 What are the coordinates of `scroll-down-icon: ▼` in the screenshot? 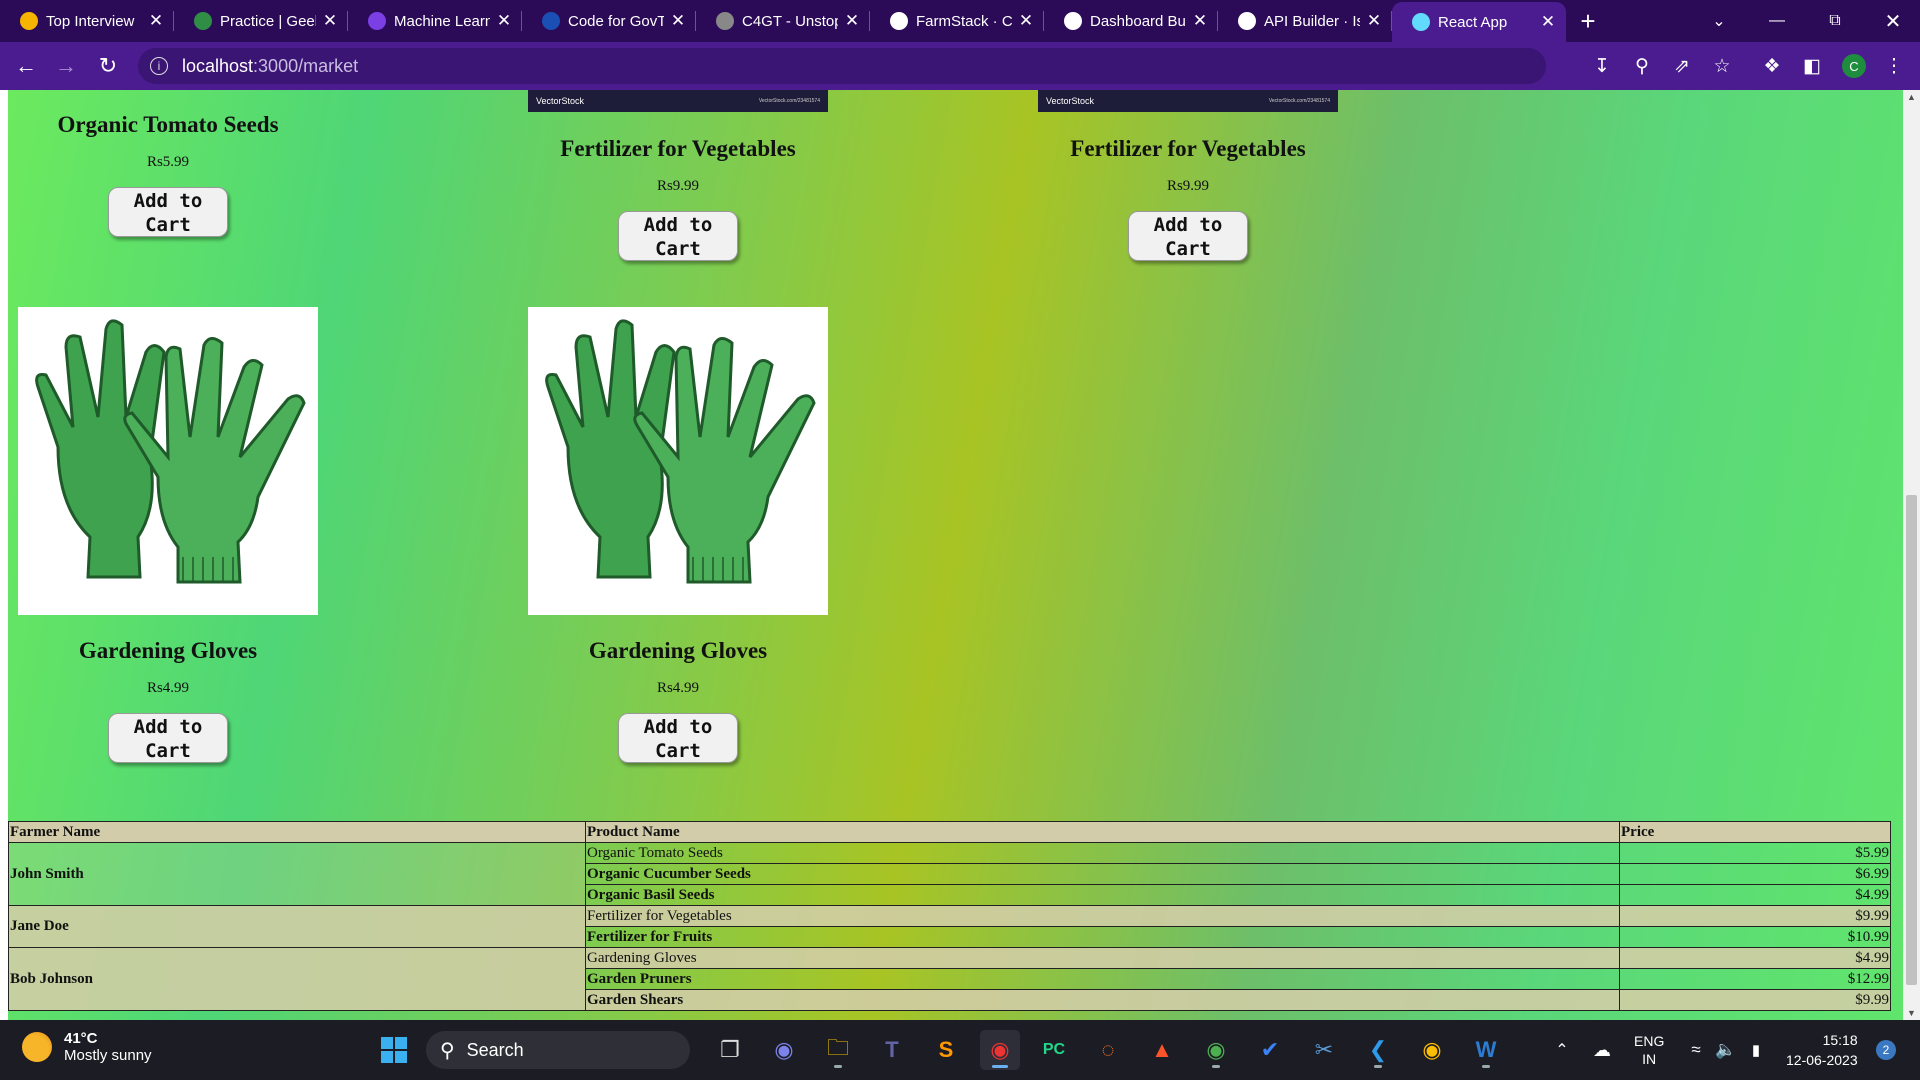 It's located at (1911, 1013).